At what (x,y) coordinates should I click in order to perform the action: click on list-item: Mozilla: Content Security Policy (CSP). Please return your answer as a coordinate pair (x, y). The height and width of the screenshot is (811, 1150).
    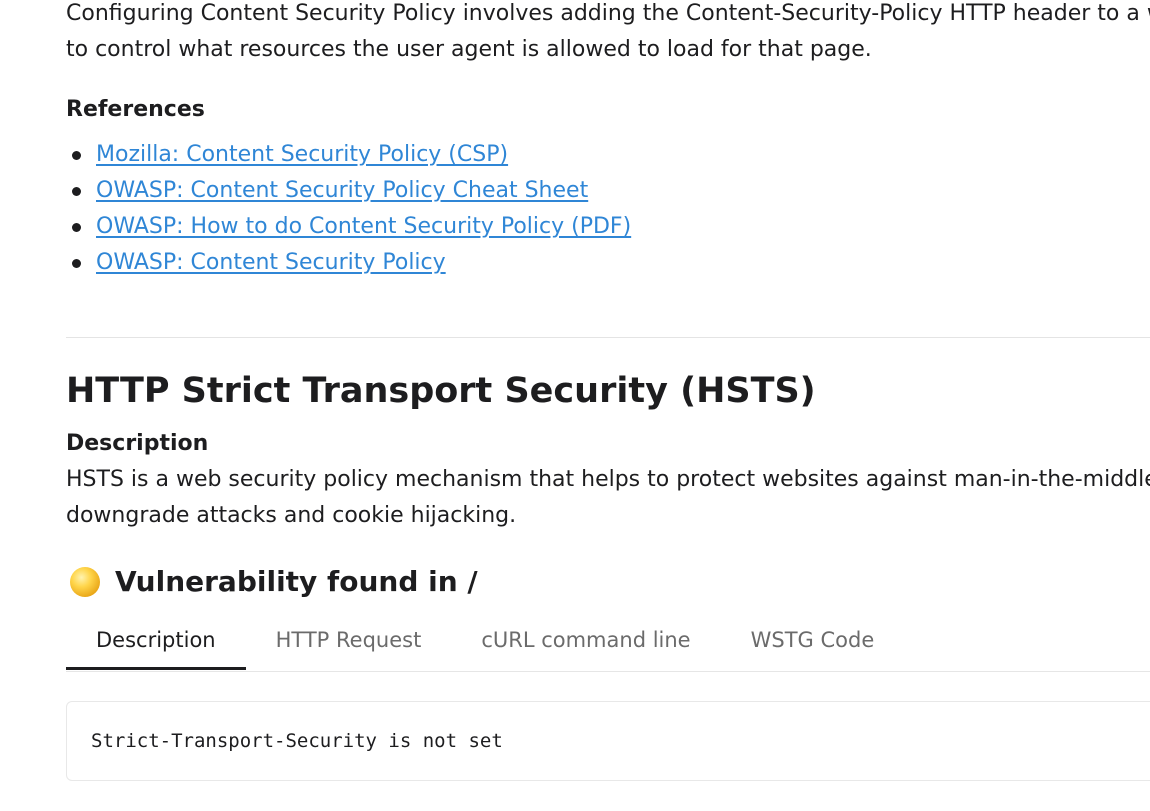
    Looking at the image, I should click on (348, 156).